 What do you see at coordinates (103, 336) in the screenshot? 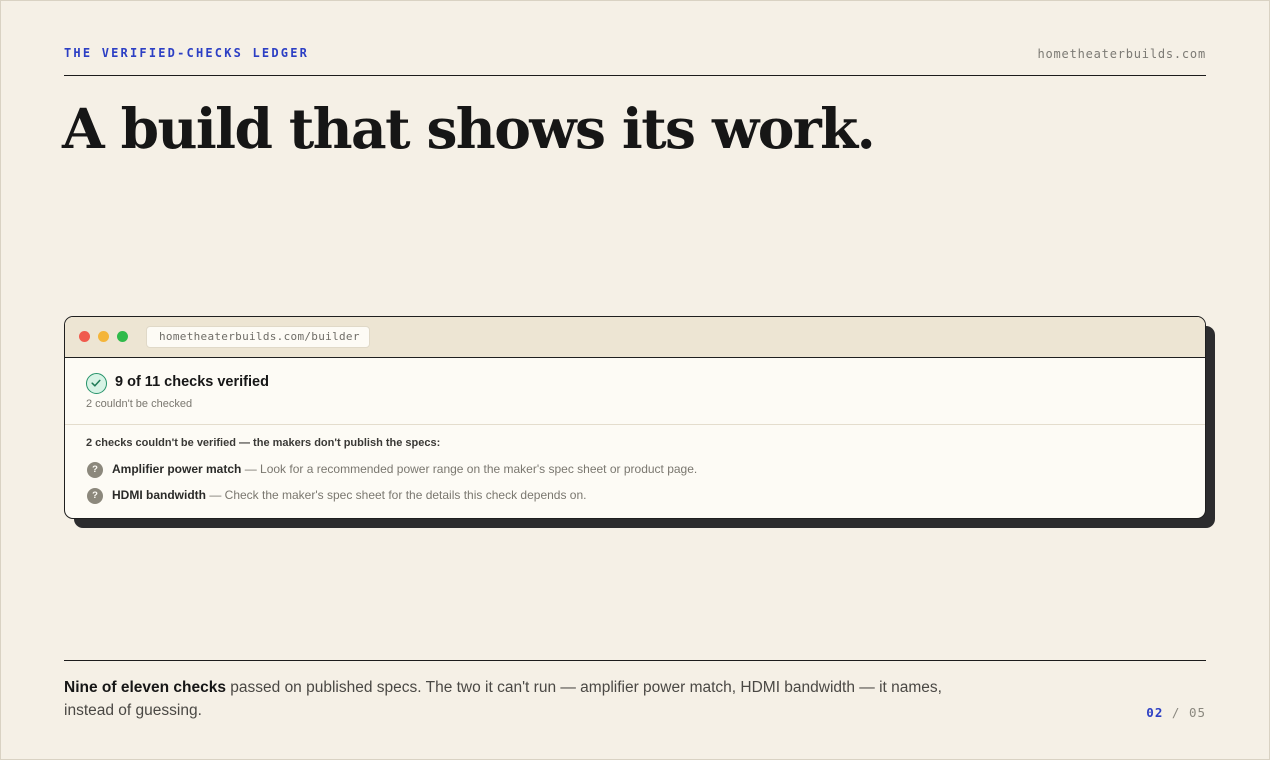
I see `minimize-window-dot` at bounding box center [103, 336].